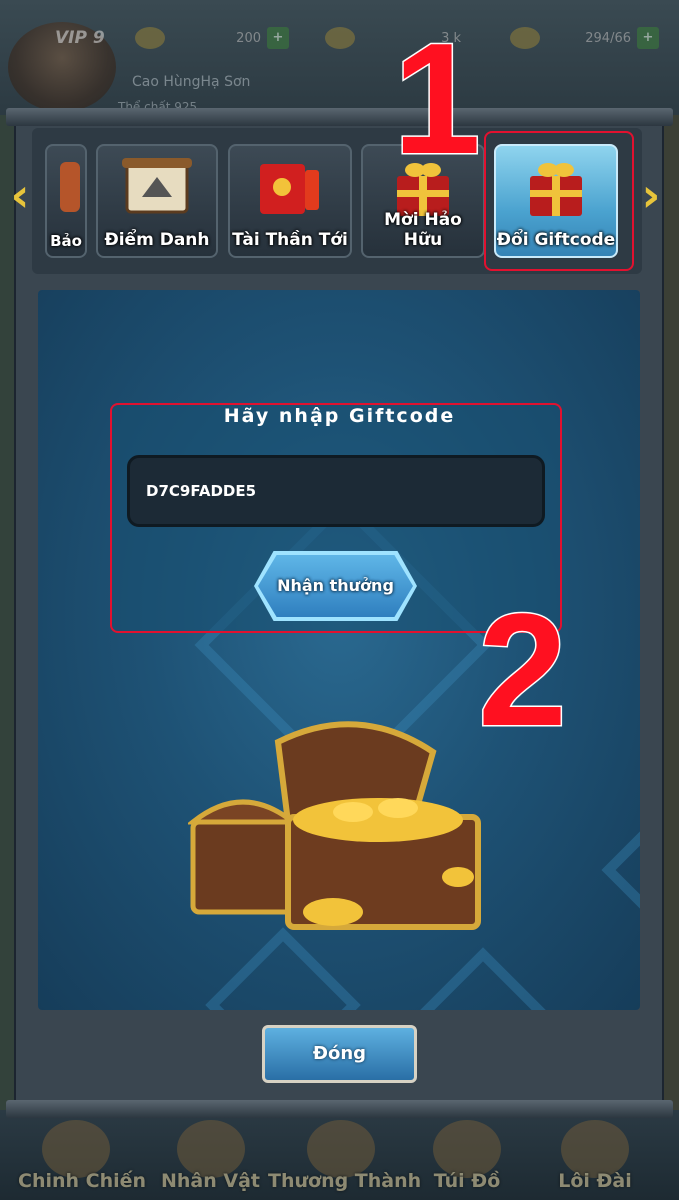 The image size is (679, 1200). I want to click on tab-diem-danh: Điểm Danh, so click(157, 201).